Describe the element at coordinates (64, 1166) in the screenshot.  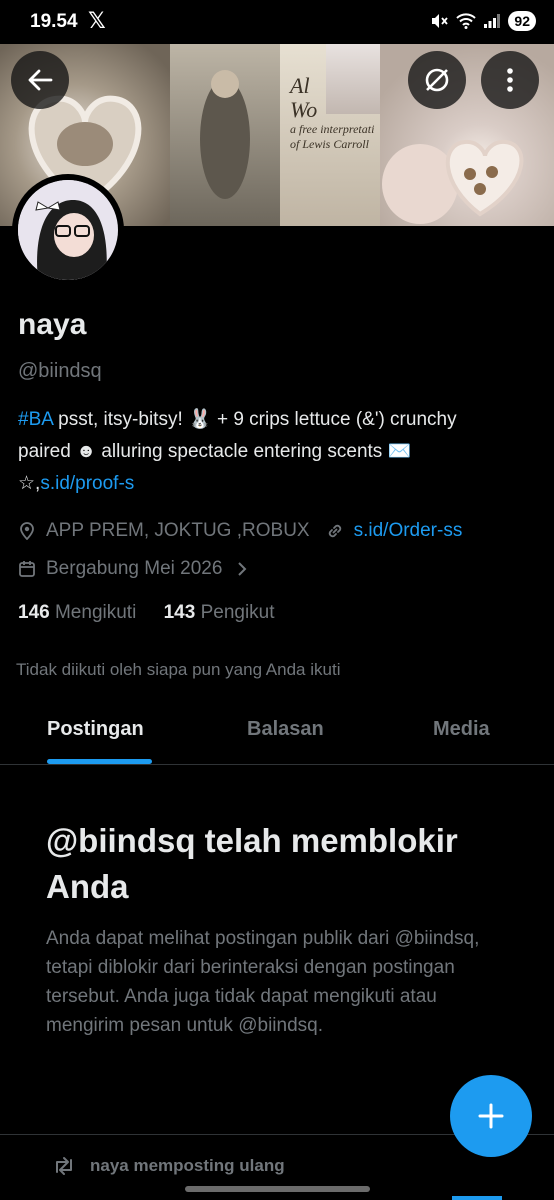
I see `repost-icon` at that location.